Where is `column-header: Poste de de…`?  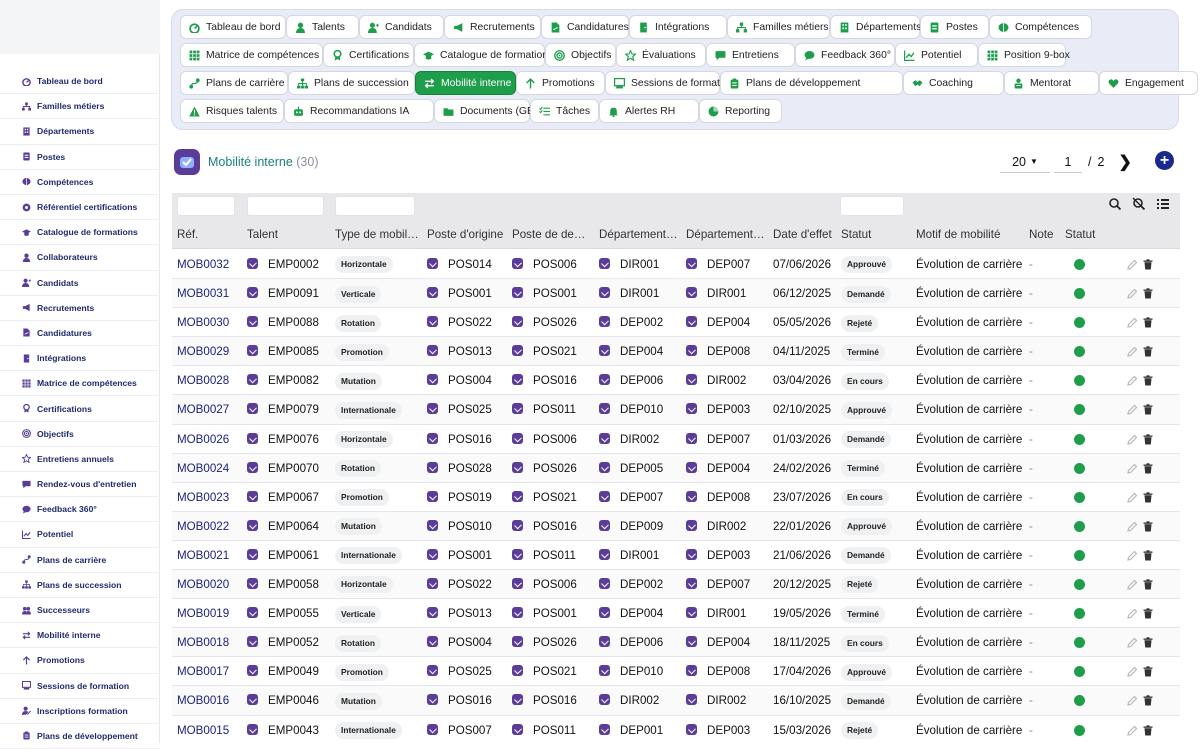 column-header: Poste de de… is located at coordinates (553, 235).